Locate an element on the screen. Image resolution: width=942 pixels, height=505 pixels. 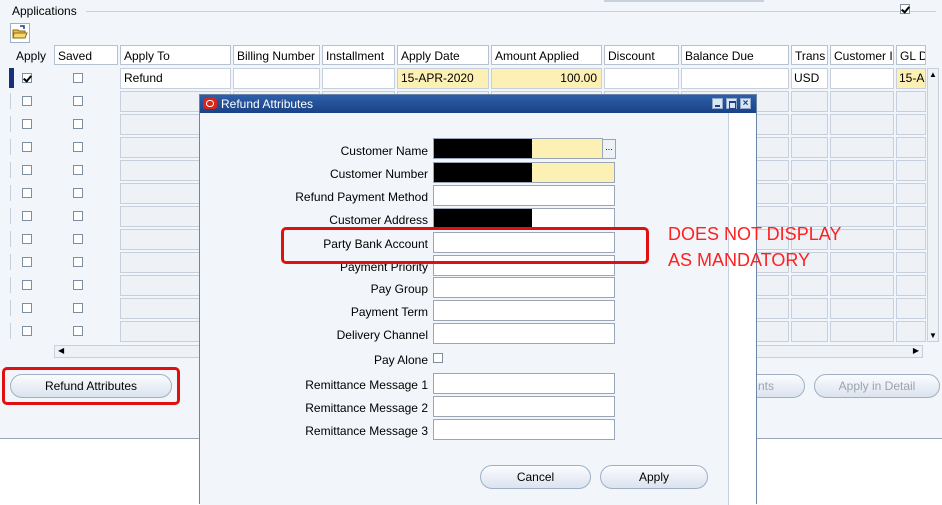
row-marker is located at coordinates (10, 308).